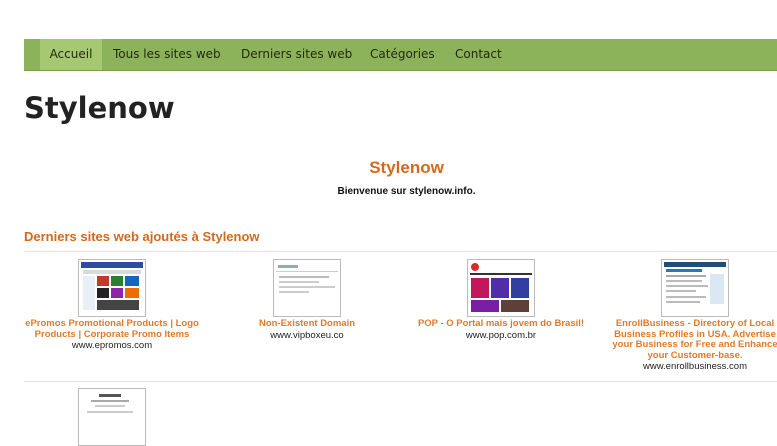  Describe the element at coordinates (167, 54) in the screenshot. I see `nav-item-tous-les-sites: Tous les sites web` at that location.